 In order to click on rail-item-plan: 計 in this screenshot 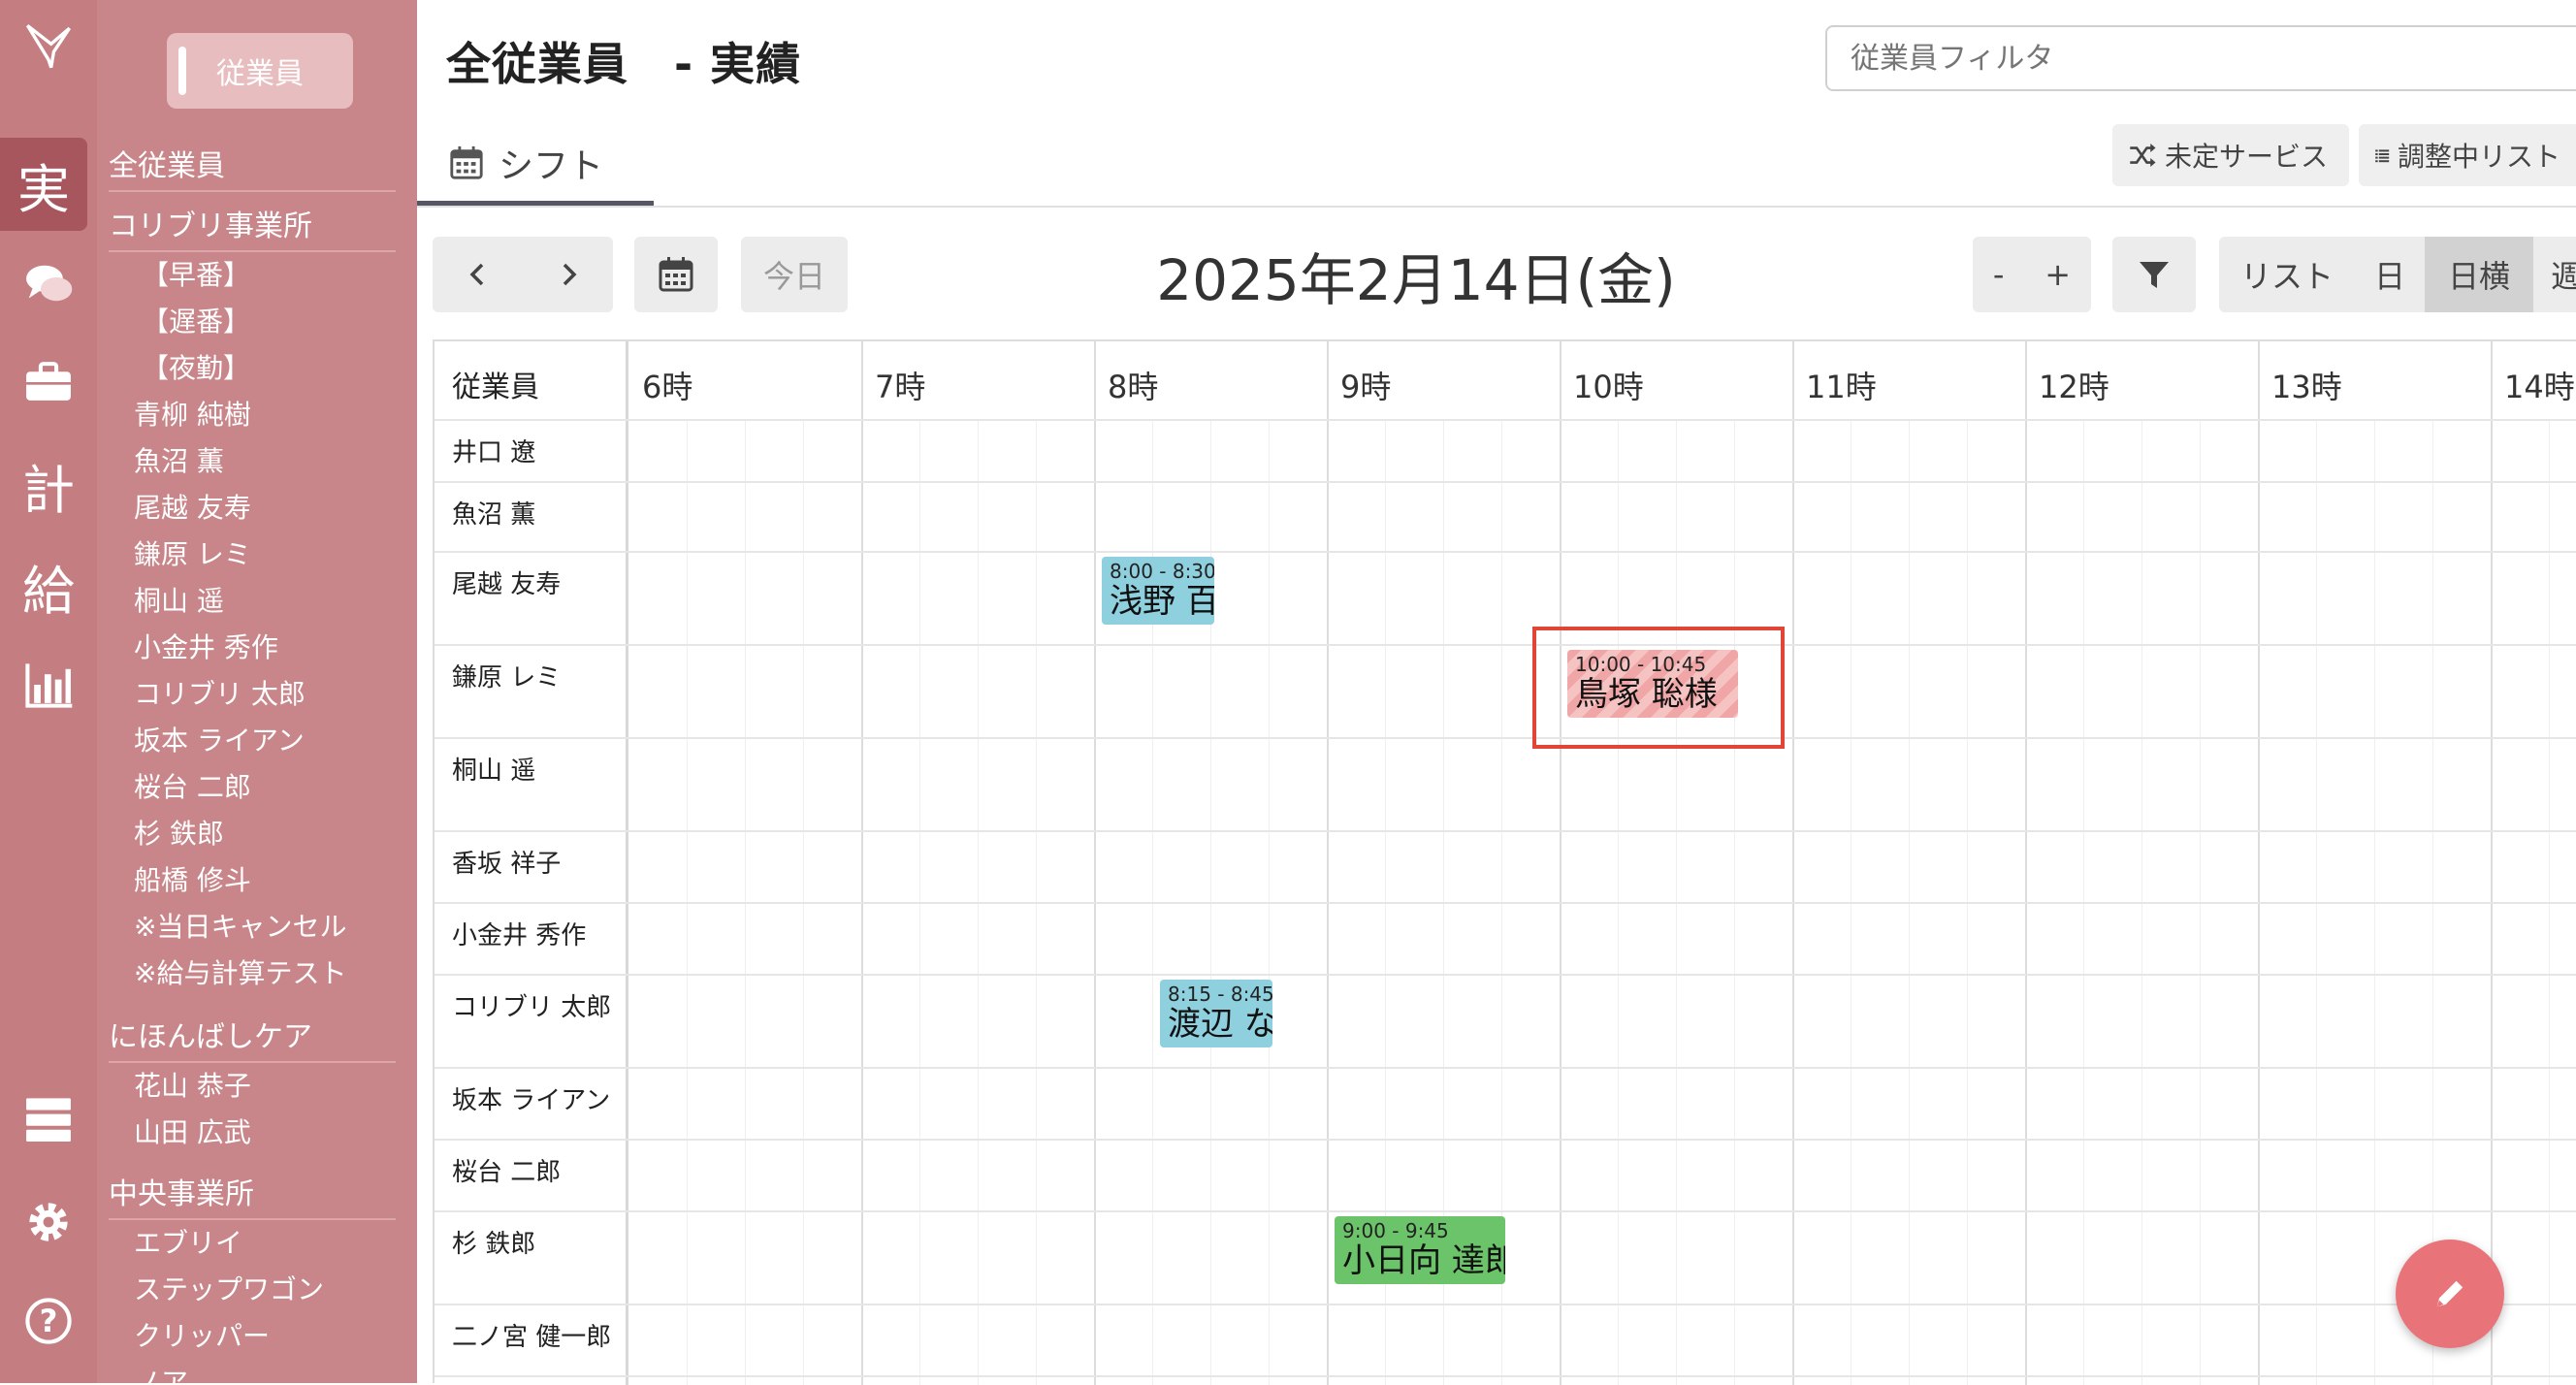, I will do `click(48, 484)`.